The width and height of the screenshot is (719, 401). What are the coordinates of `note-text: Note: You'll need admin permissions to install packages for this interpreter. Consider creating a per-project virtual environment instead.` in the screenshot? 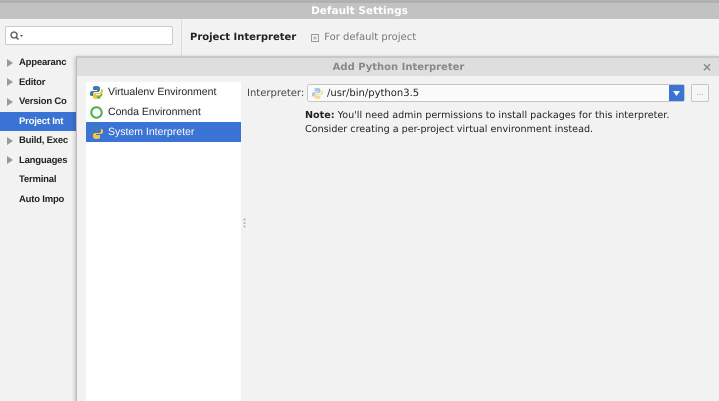 It's located at (487, 123).